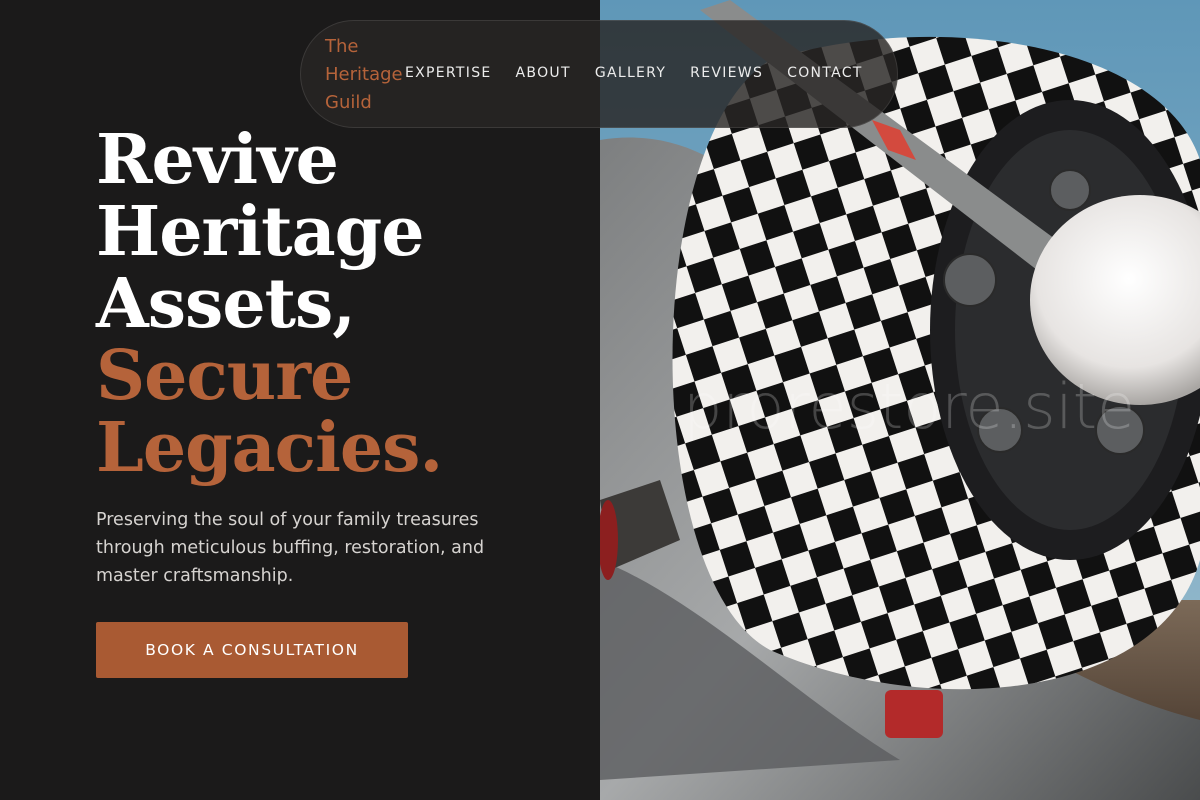  Describe the element at coordinates (448, 73) in the screenshot. I see `nav-link-expertise: EXPERTISE` at that location.